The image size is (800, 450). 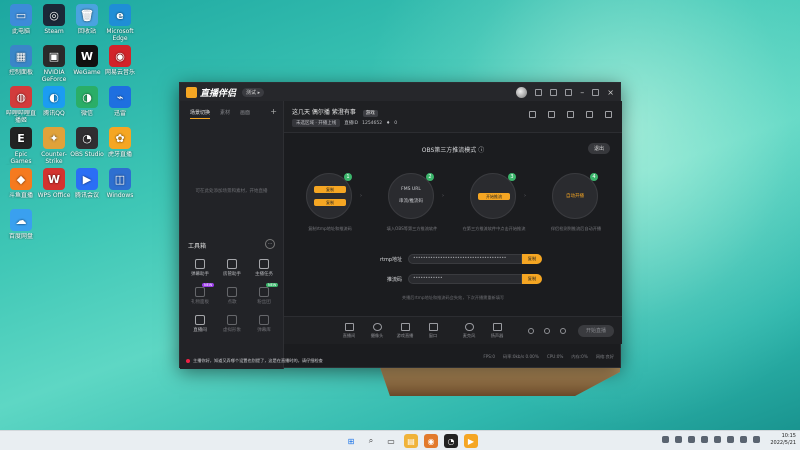 What do you see at coordinates (324, 112) in the screenshot?
I see `room-title: 这几天 偶尔播 紫澄有事` at bounding box center [324, 112].